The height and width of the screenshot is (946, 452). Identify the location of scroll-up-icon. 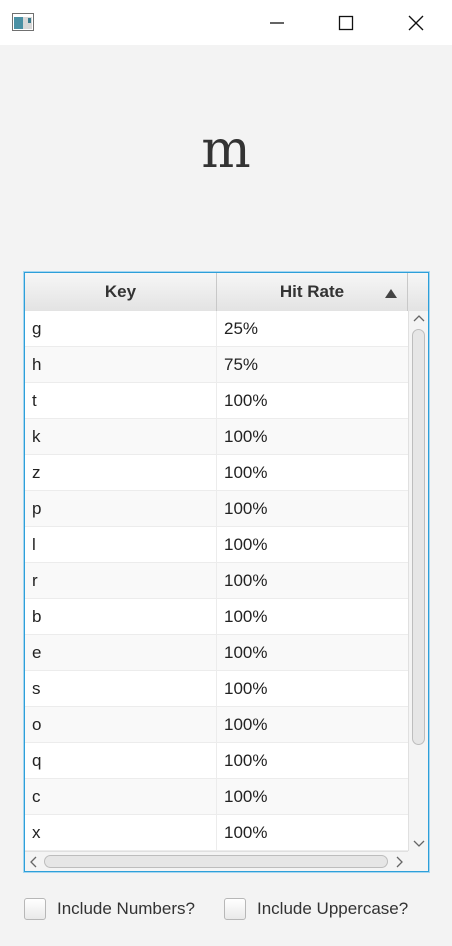
(419, 318).